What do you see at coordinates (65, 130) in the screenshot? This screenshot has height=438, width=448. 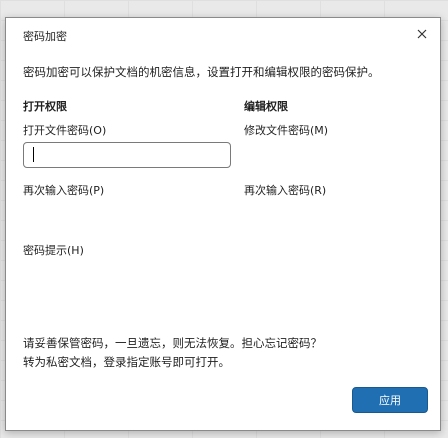 I see `open-password-label: 打开文件密码(O)` at bounding box center [65, 130].